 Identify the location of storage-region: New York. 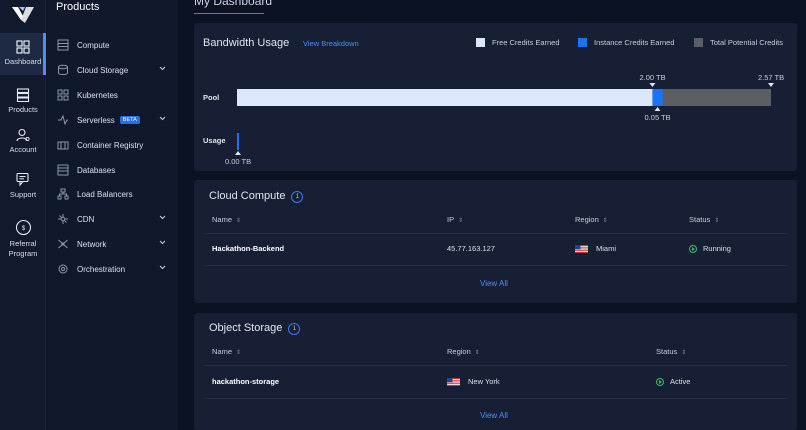
(473, 381).